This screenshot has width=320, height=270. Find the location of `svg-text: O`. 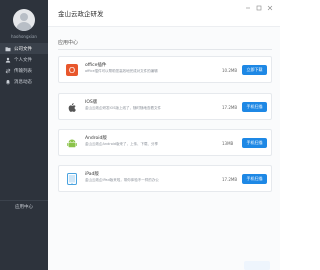

svg-text: O is located at coordinates (72, 70).